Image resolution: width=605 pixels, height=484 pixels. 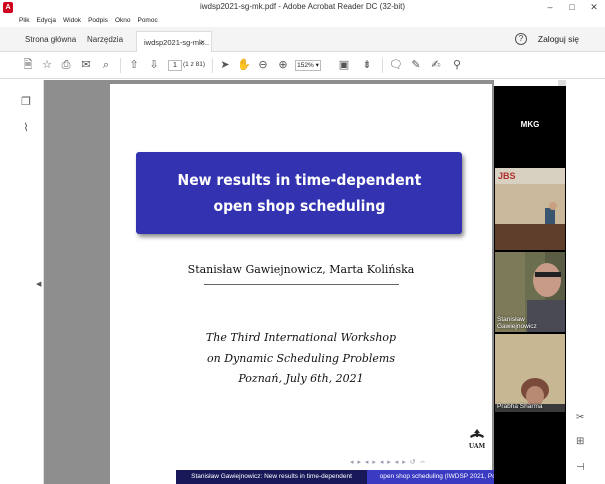 I want to click on uam-logo: UAM, so click(x=477, y=439).